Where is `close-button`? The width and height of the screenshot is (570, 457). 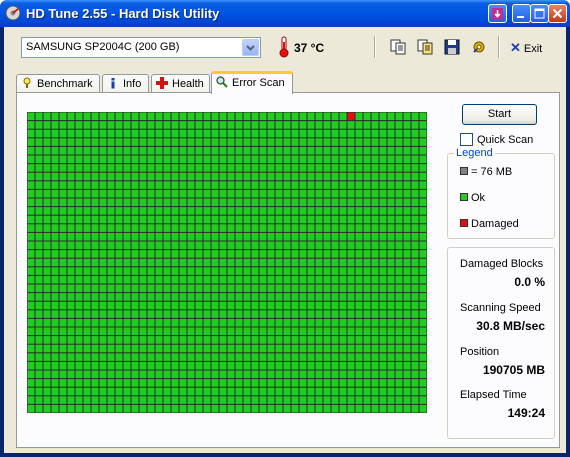
close-button is located at coordinates (557, 13).